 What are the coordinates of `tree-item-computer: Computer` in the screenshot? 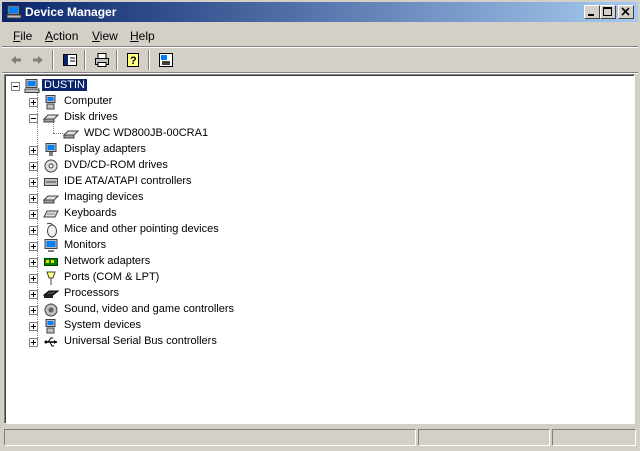 It's located at (205, 102).